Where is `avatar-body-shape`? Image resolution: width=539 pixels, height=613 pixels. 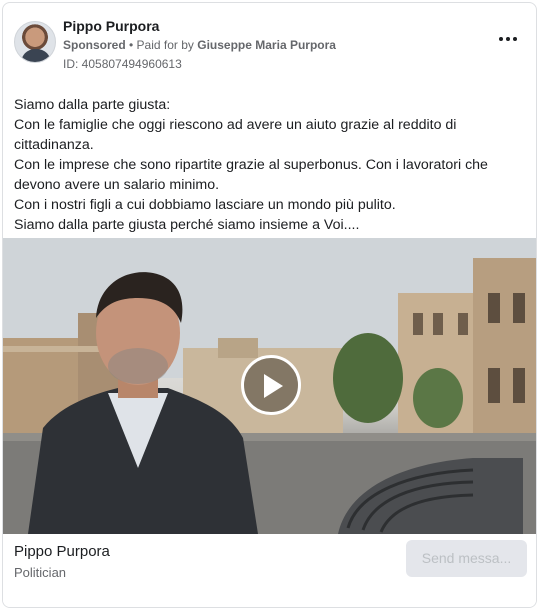 avatar-body-shape is located at coordinates (36, 55).